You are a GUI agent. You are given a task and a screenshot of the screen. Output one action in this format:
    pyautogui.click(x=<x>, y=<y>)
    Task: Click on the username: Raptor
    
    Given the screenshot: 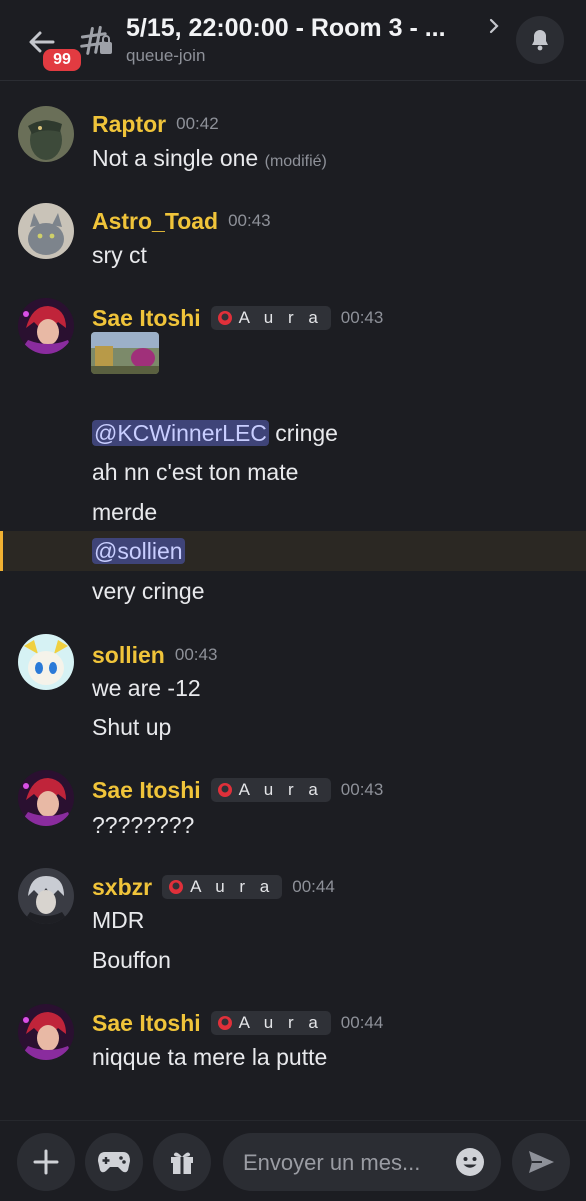 What is the action you would take?
    pyautogui.click(x=129, y=124)
    